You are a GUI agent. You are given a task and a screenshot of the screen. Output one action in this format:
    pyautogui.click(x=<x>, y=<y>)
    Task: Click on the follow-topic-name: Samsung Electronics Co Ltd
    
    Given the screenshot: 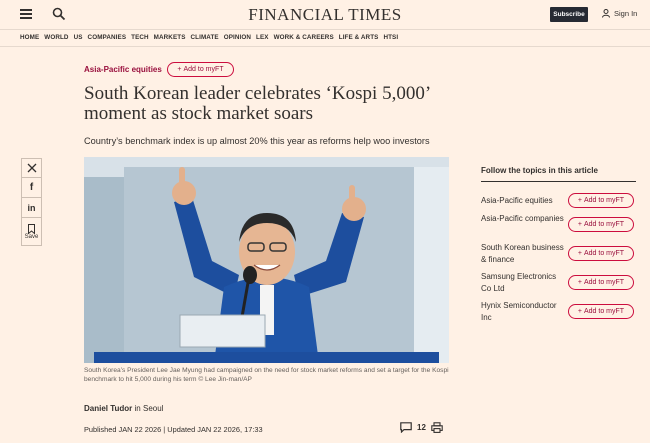 What is the action you would take?
    pyautogui.click(x=523, y=283)
    